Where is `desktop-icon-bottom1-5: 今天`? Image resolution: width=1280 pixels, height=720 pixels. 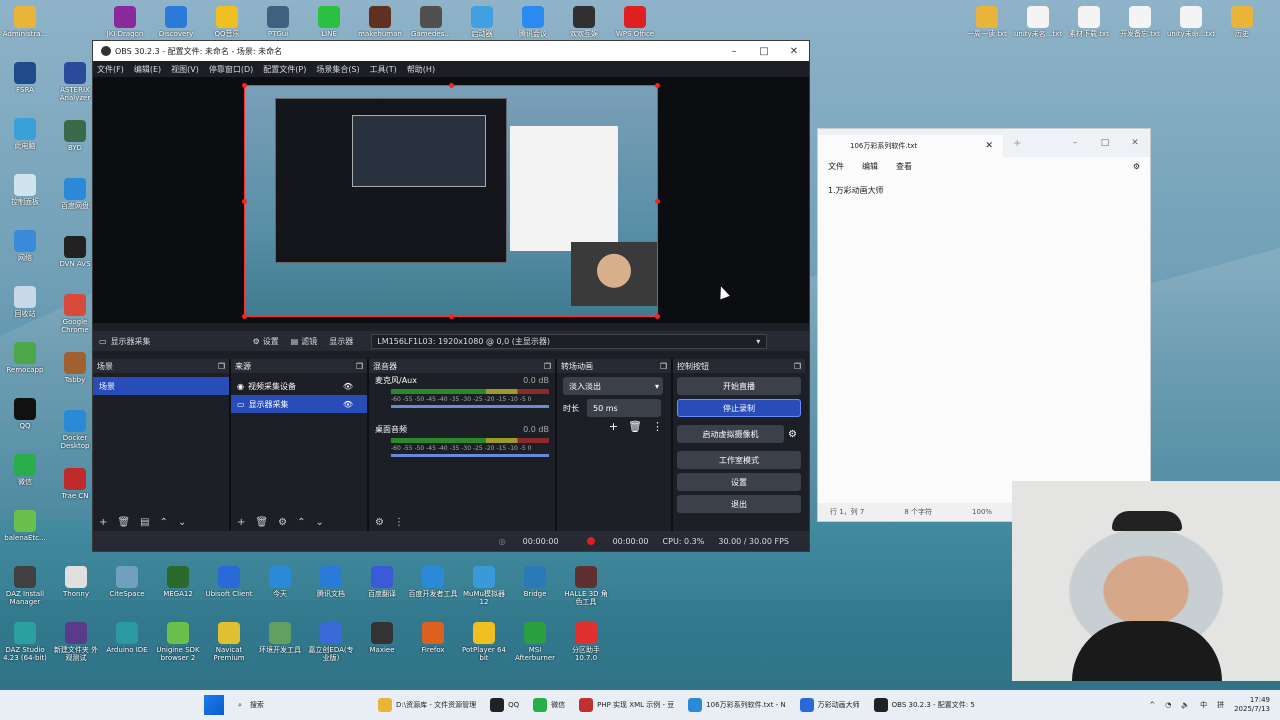
desktop-icon-bottom1-5: 今天 is located at coordinates (280, 586).